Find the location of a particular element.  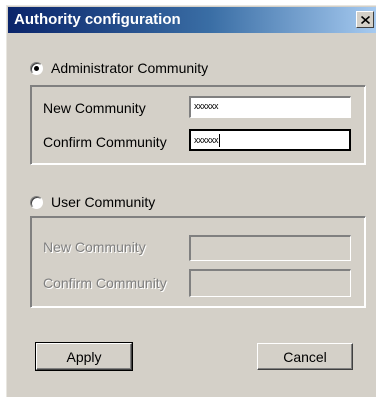

apply-button: Apply is located at coordinates (84, 356).